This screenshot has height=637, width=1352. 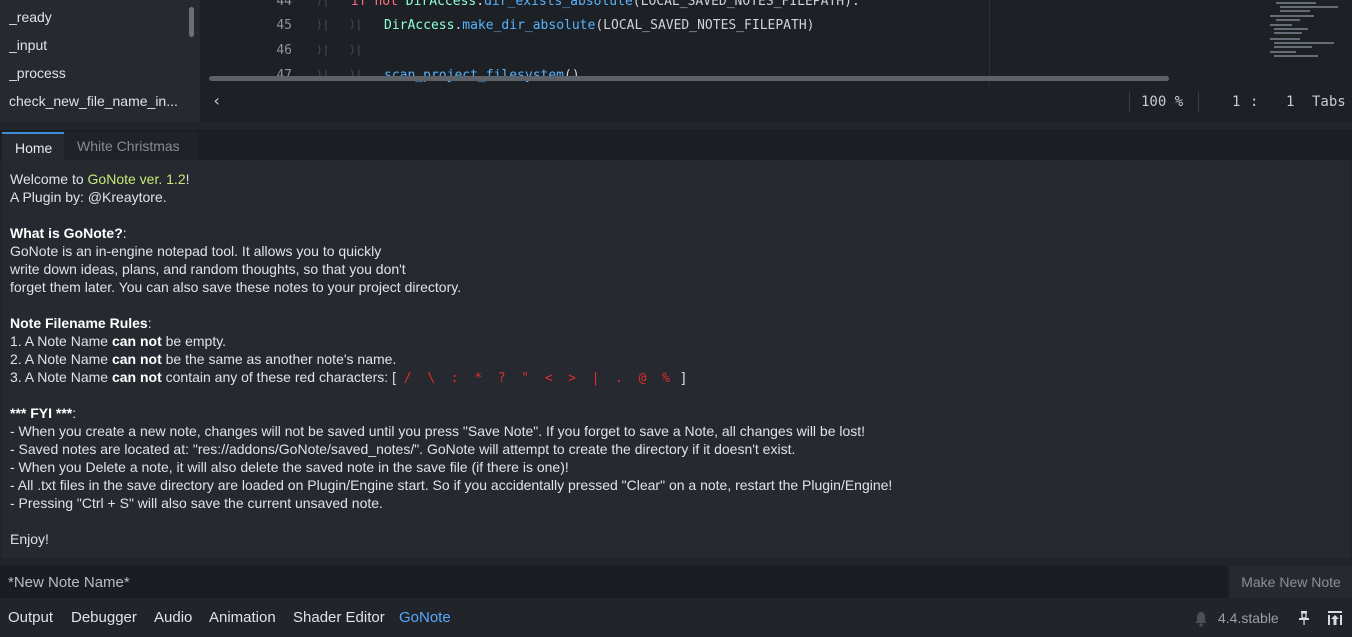 What do you see at coordinates (274, 4) in the screenshot?
I see `line-number: 44` at bounding box center [274, 4].